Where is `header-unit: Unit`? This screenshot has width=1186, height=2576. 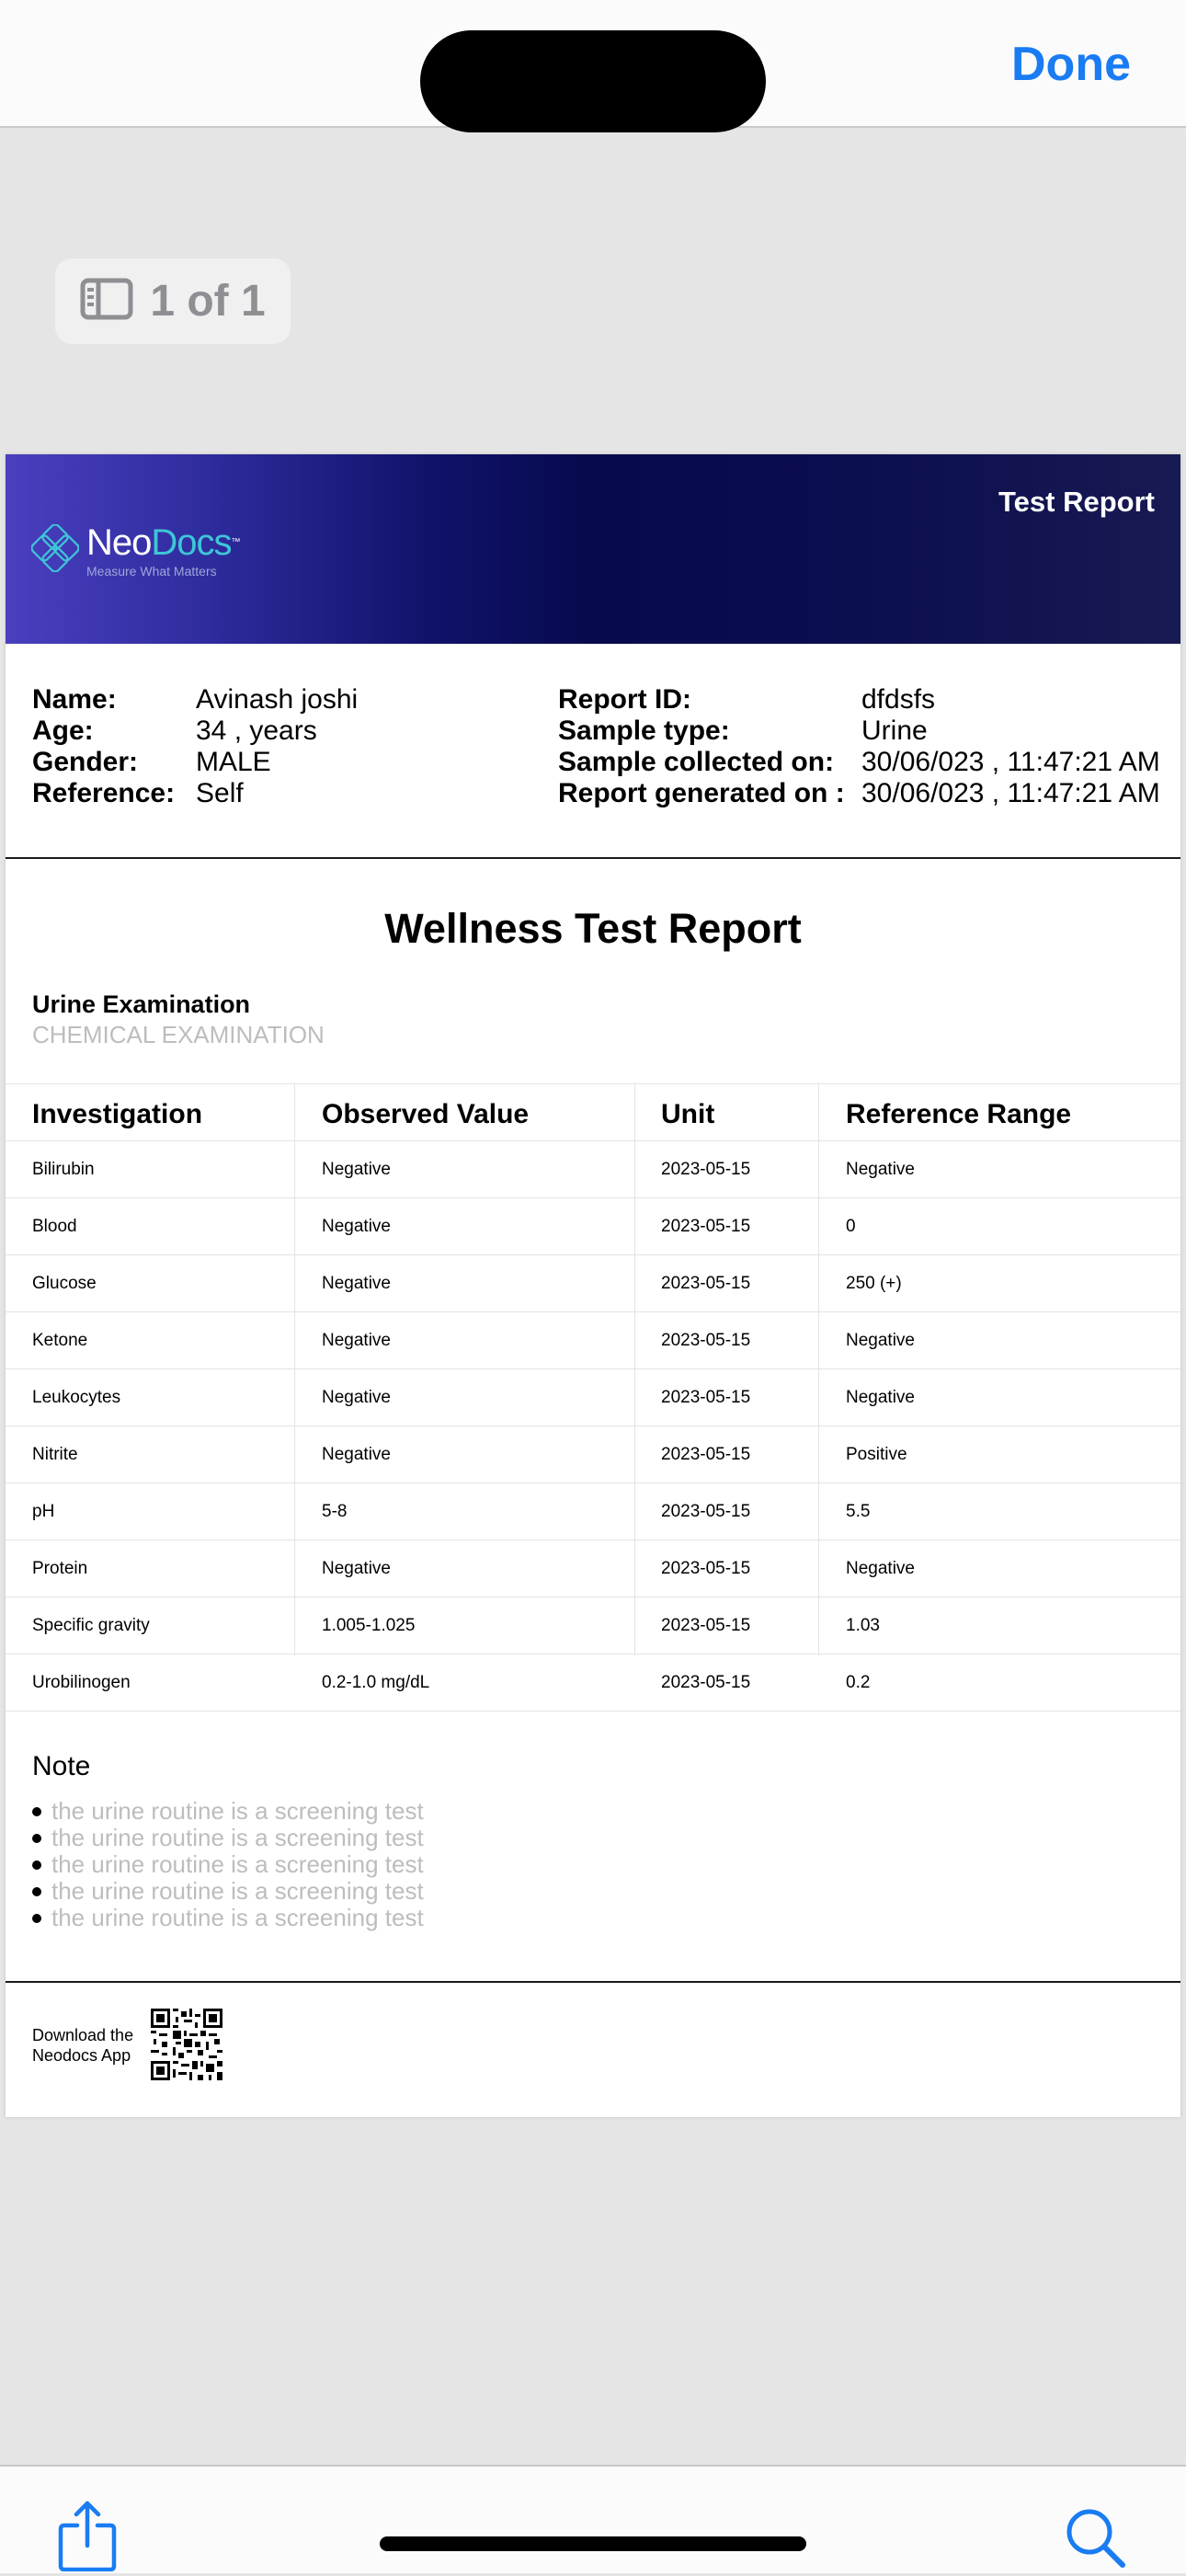 header-unit: Unit is located at coordinates (688, 1114).